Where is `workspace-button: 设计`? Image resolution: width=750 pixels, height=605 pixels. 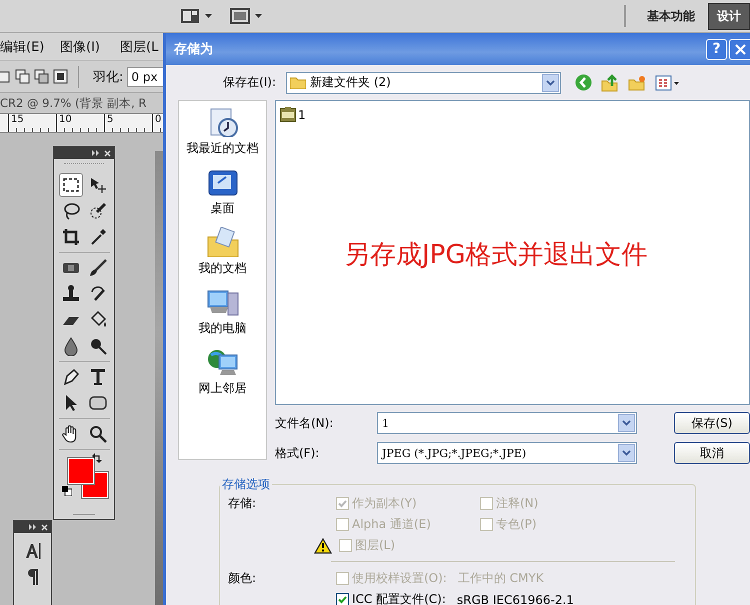
workspace-button: 设计 is located at coordinates (729, 16).